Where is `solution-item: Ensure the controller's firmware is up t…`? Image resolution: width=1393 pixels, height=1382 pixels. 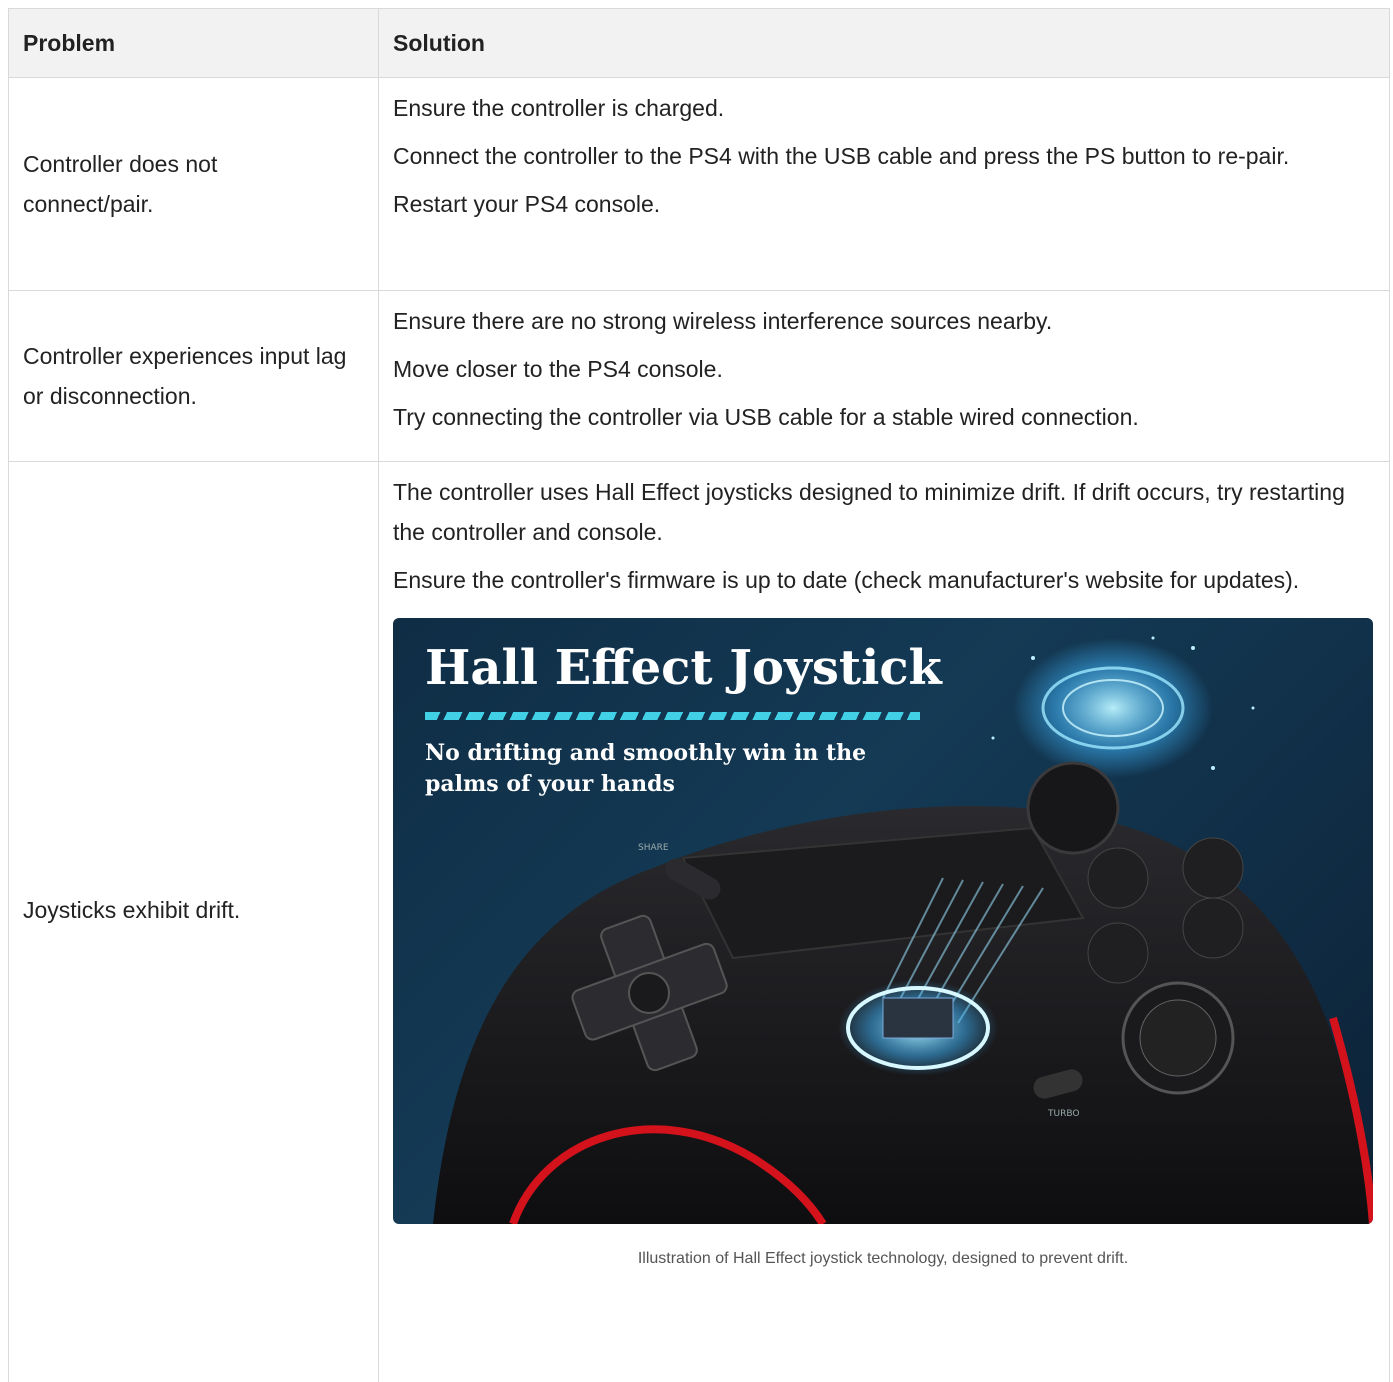 solution-item: Ensure the controller's firmware is up t… is located at coordinates (846, 580).